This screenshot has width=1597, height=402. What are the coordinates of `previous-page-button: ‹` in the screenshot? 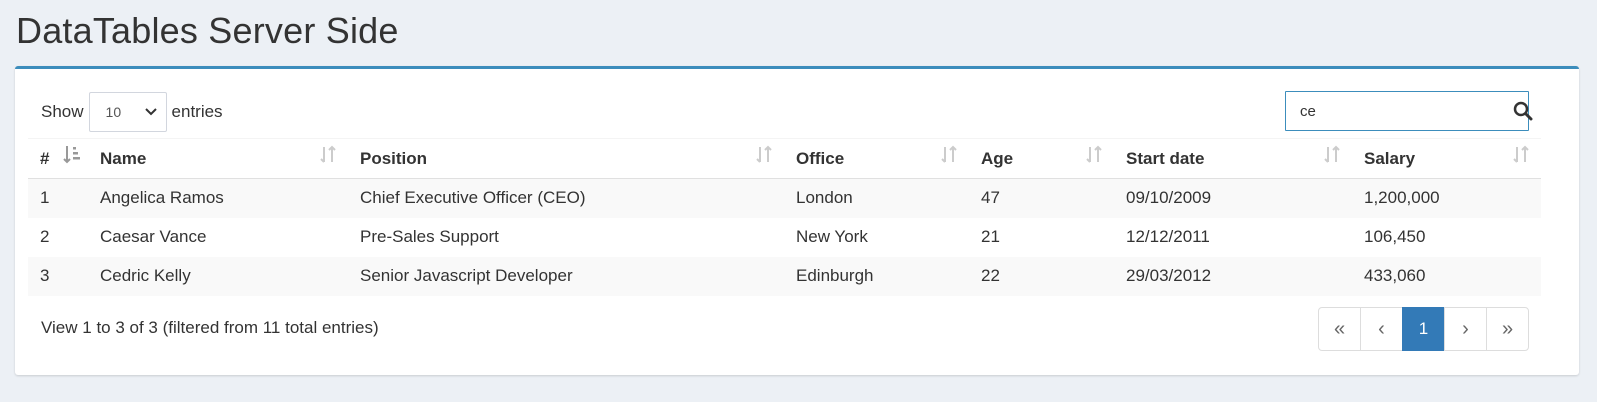 It's located at (1381, 329).